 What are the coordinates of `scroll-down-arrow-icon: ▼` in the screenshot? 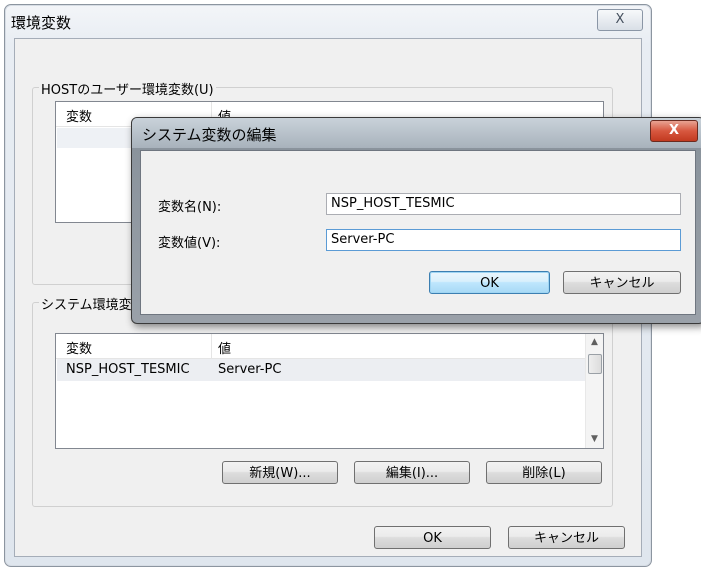 It's located at (594, 439).